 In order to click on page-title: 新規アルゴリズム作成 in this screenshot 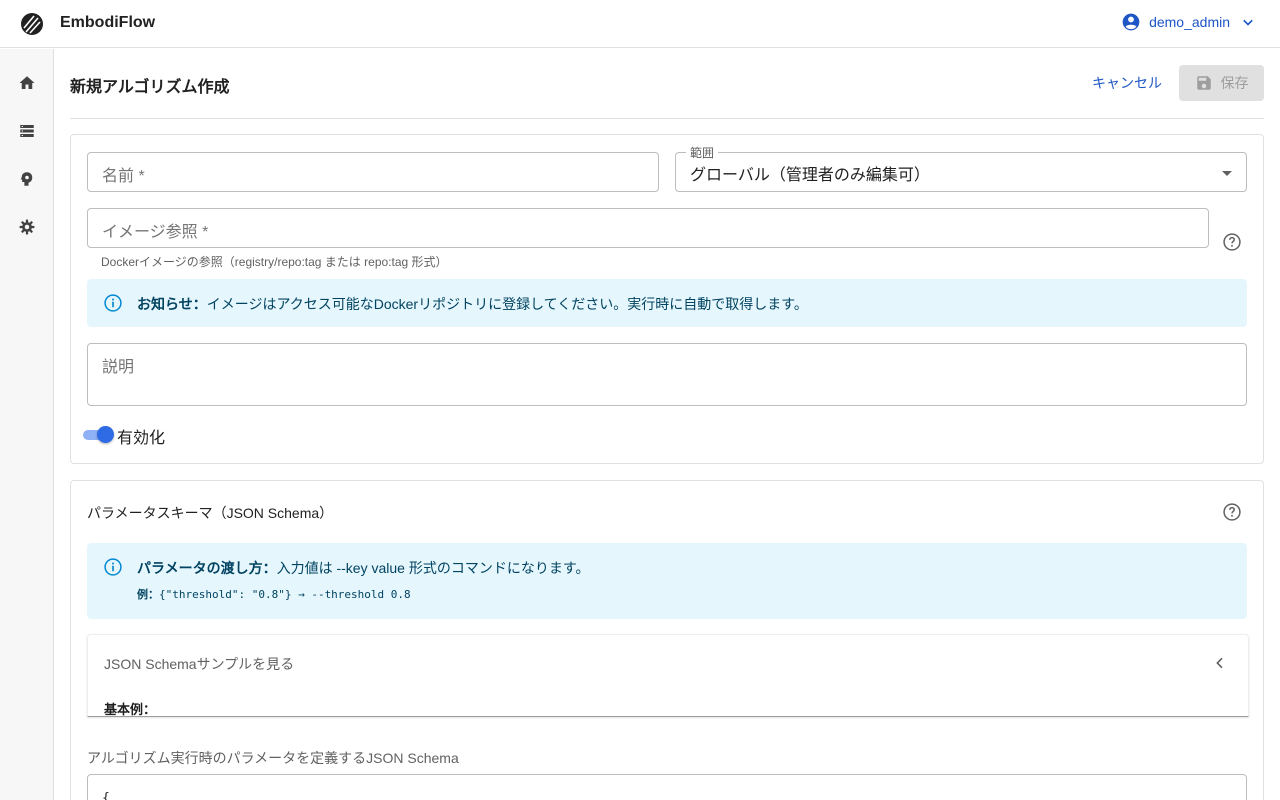, I will do `click(150, 87)`.